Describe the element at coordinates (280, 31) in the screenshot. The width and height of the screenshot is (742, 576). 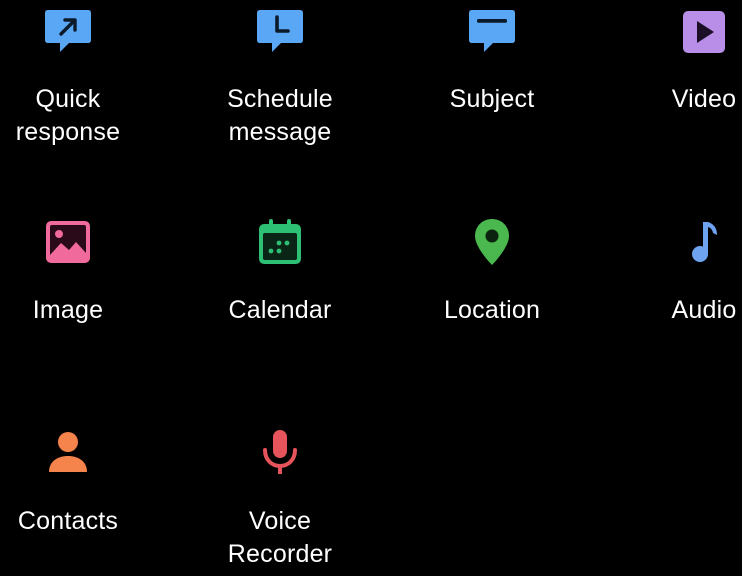
I see `schedule-message-icon` at that location.